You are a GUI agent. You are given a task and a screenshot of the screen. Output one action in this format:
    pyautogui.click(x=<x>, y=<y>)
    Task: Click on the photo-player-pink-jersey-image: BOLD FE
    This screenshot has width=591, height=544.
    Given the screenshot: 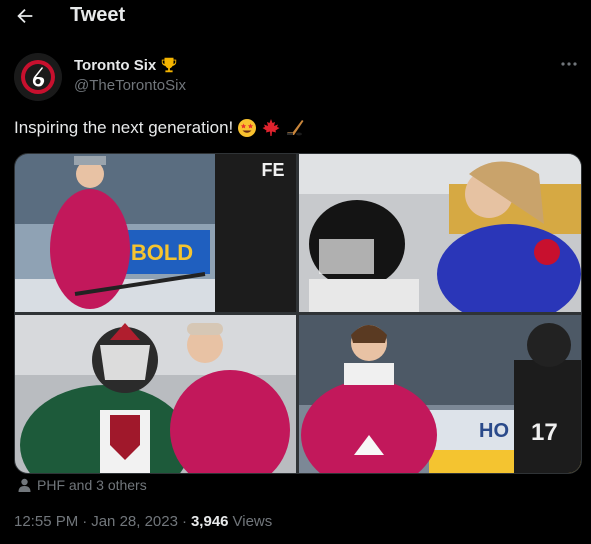 What is the action you would take?
    pyautogui.click(x=155, y=233)
    